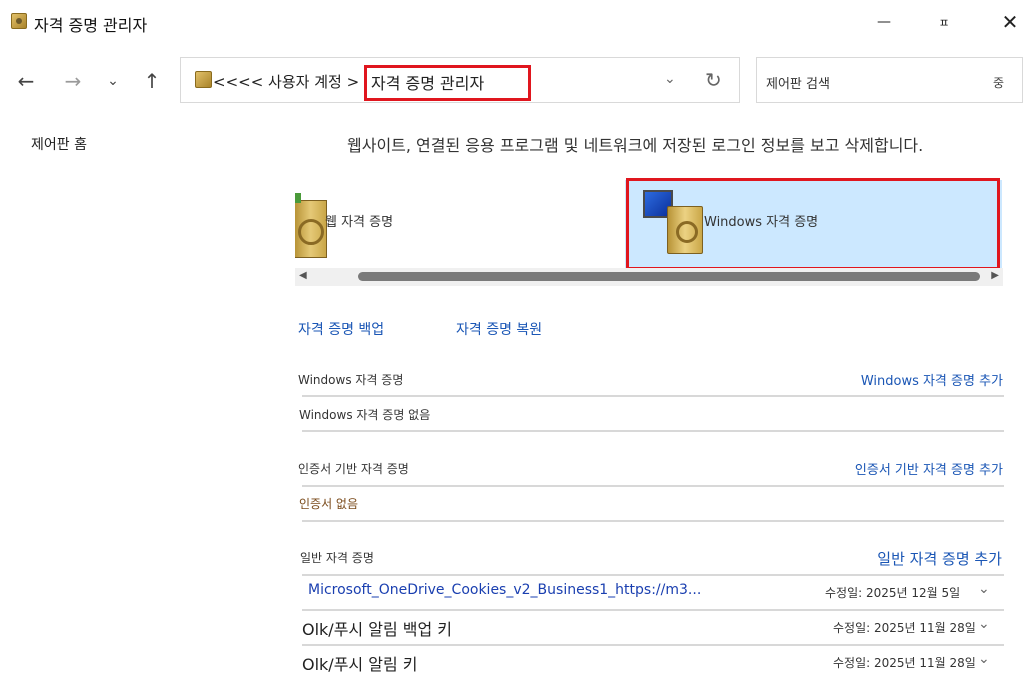 This screenshot has height=678, width=1024. Describe the element at coordinates (203, 79) in the screenshot. I see `control-panel-icon` at that location.